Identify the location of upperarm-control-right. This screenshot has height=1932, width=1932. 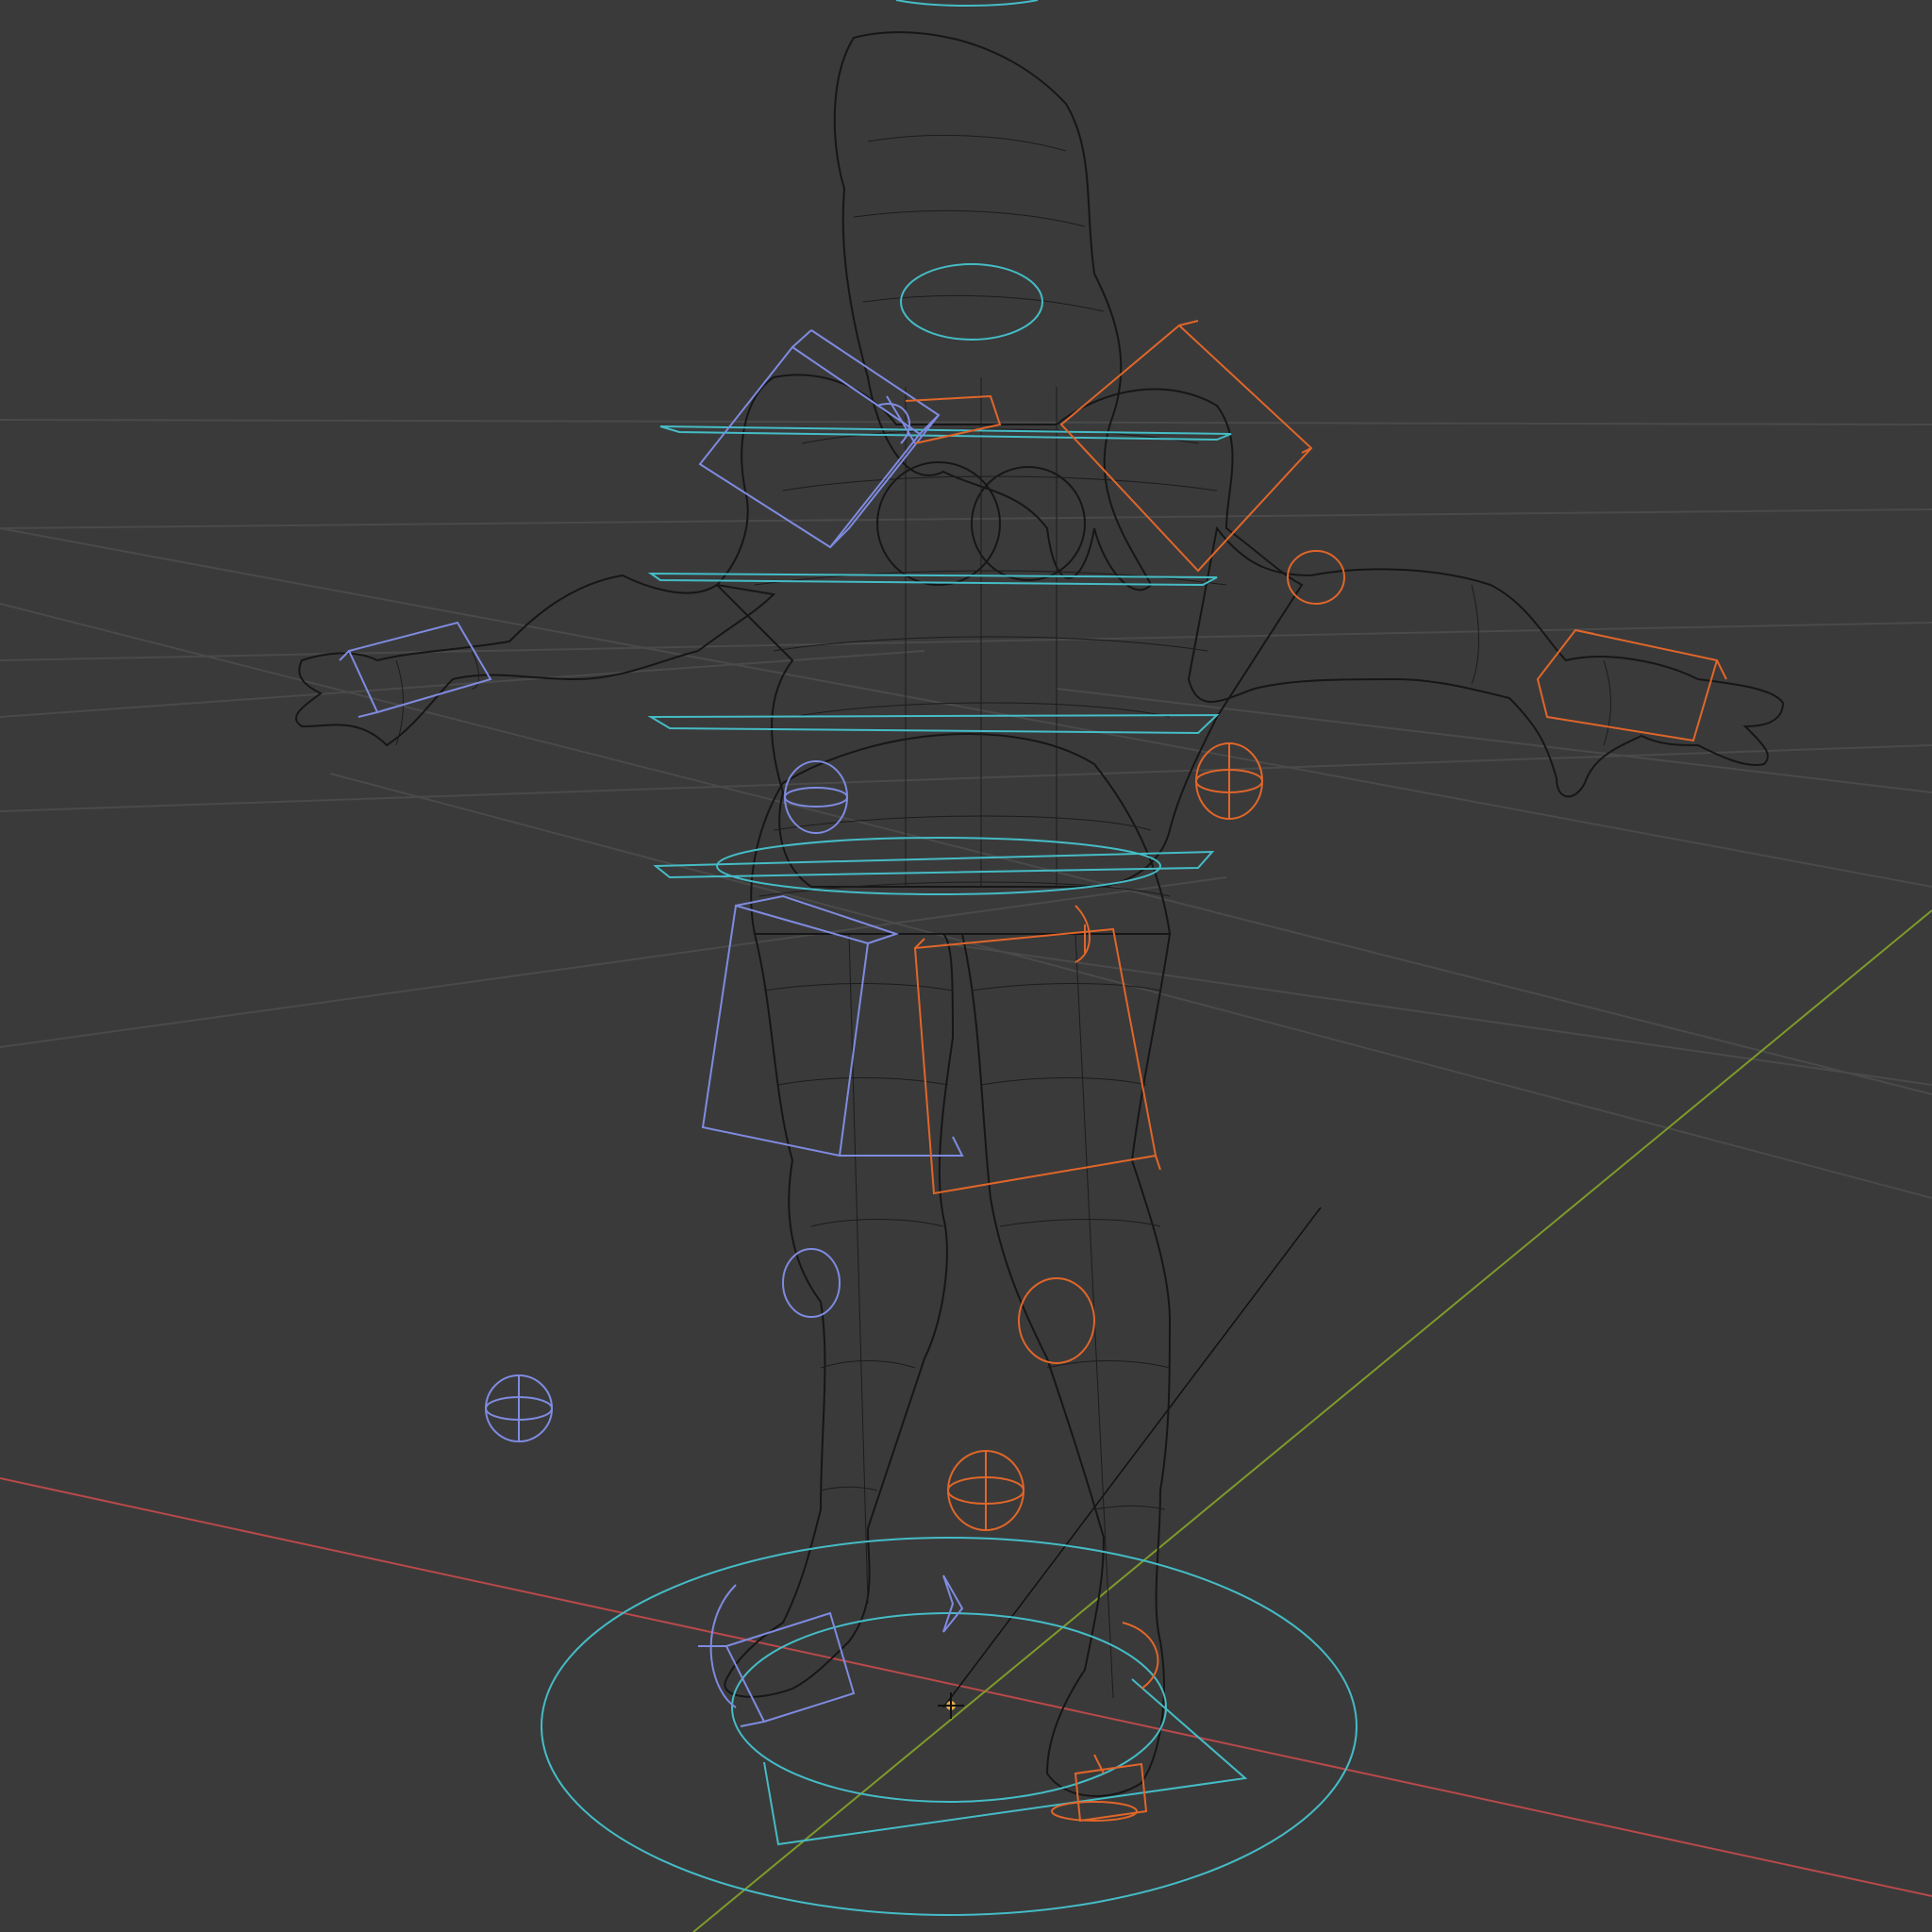
(896, 420).